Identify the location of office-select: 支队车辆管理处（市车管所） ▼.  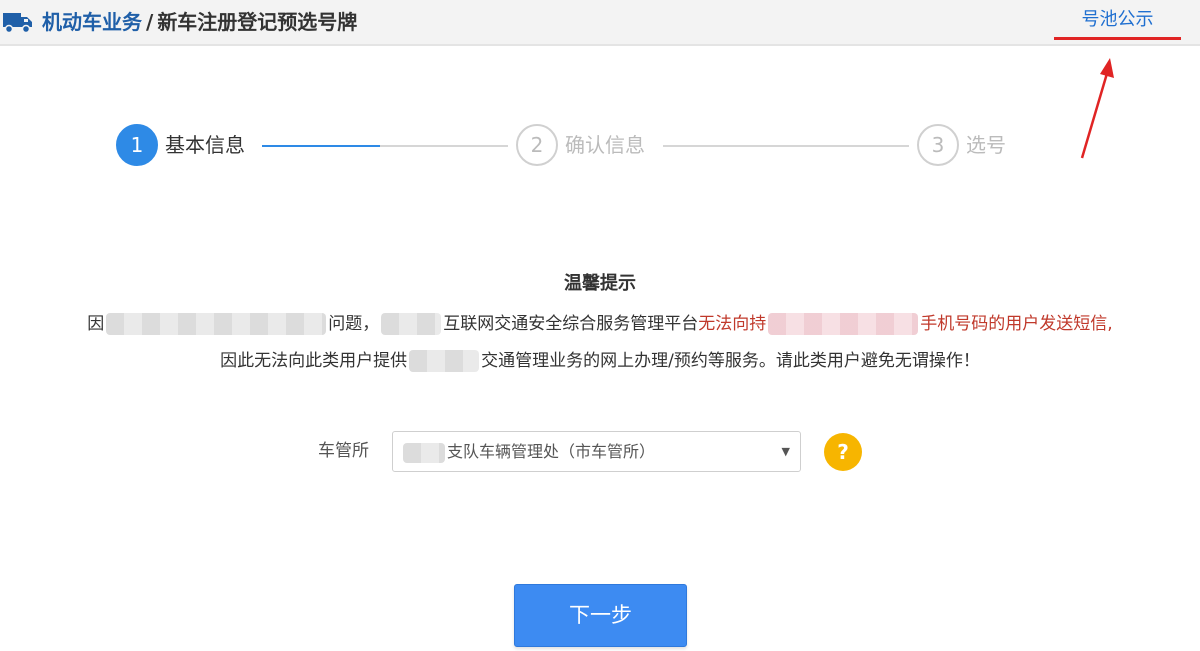
(596, 451).